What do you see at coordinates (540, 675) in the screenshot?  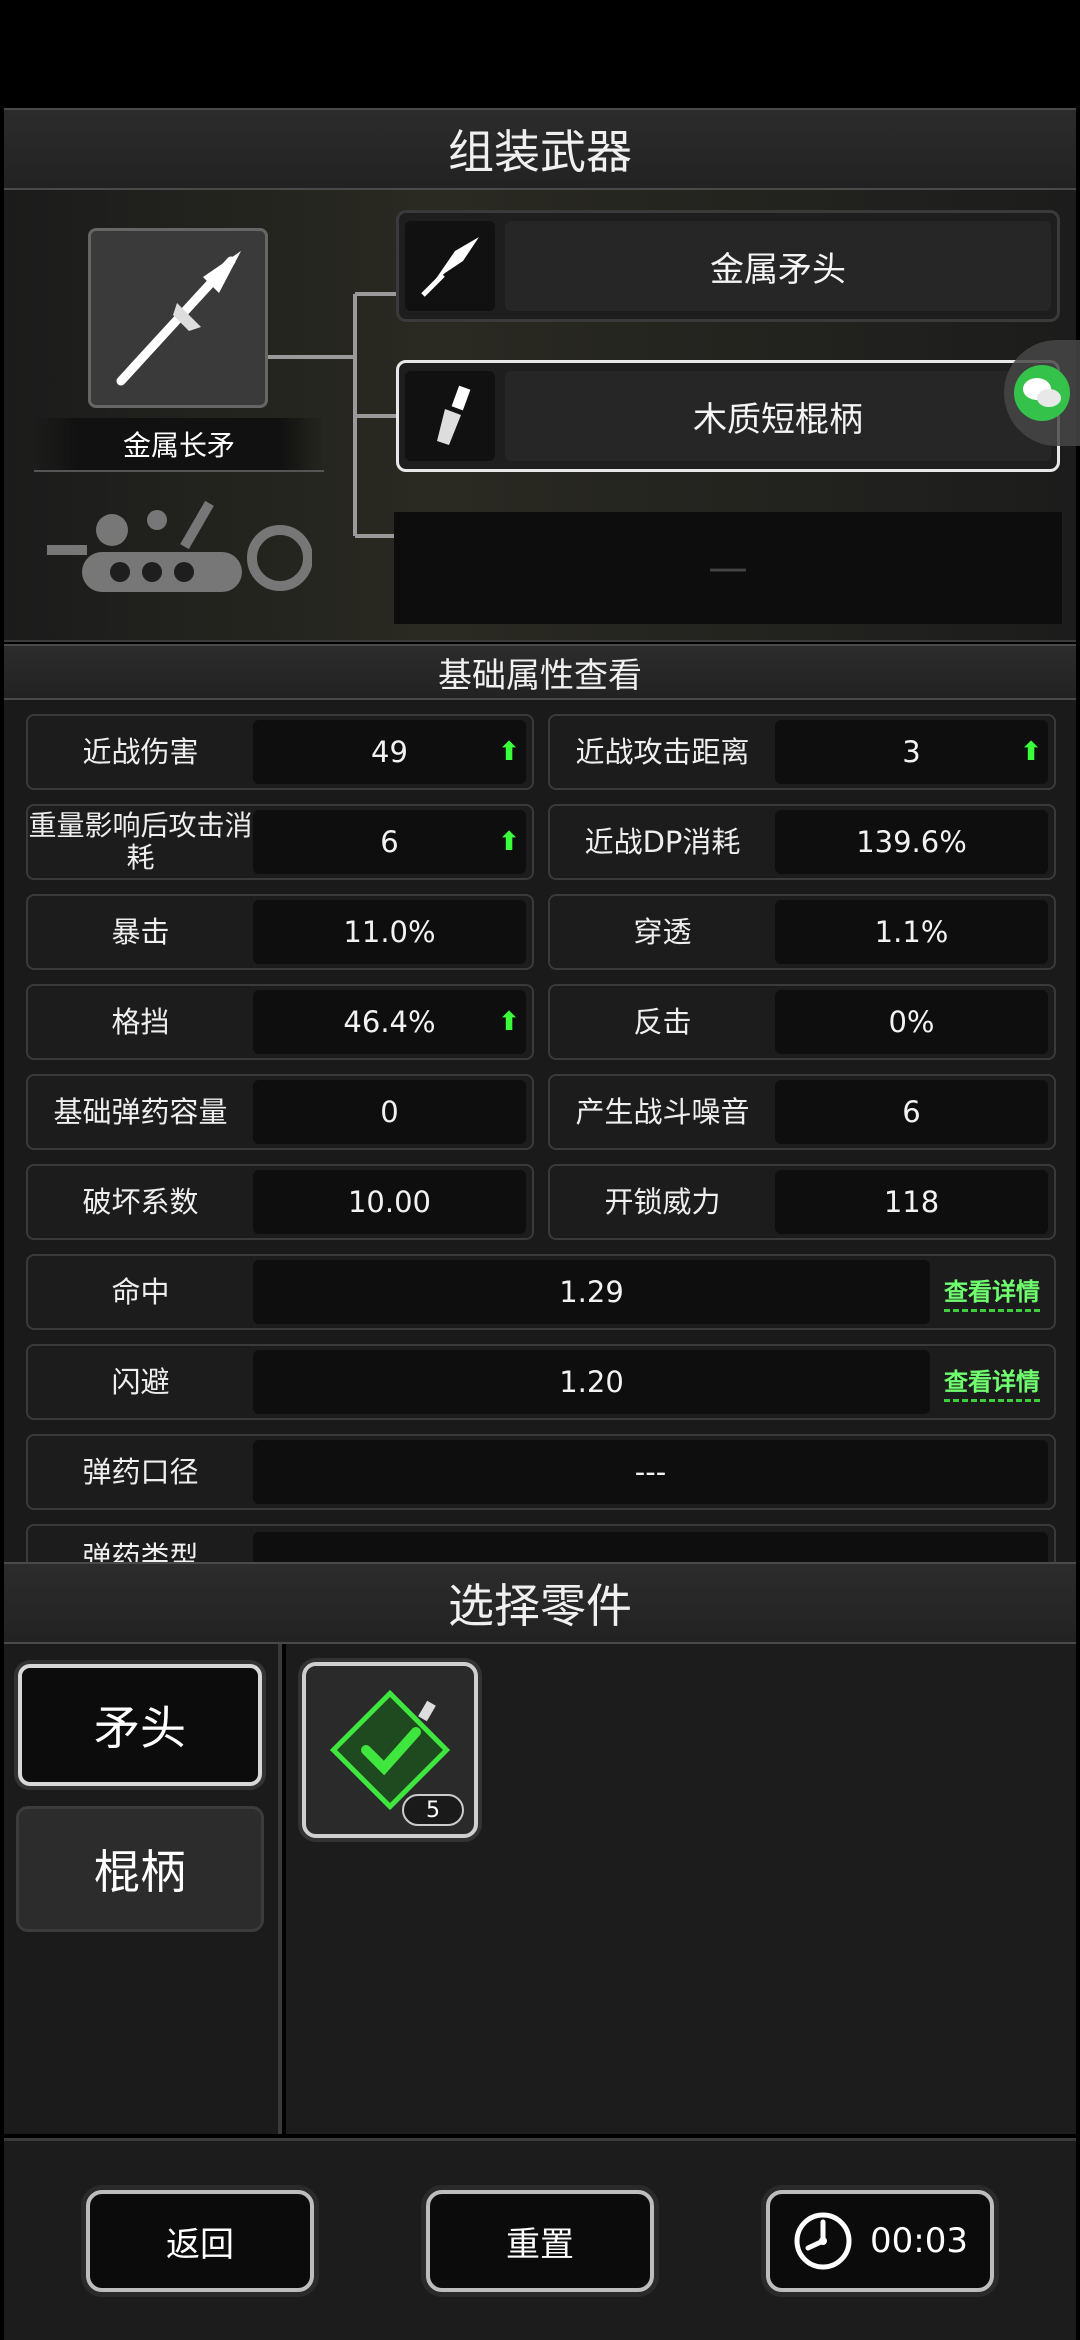 I see `stats-title: 基础属性查看` at bounding box center [540, 675].